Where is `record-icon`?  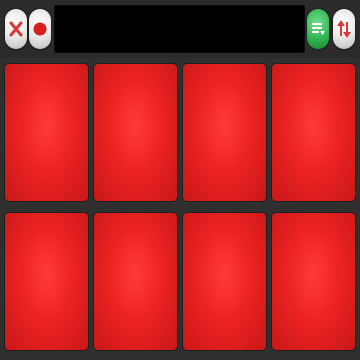
record-icon is located at coordinates (40, 29).